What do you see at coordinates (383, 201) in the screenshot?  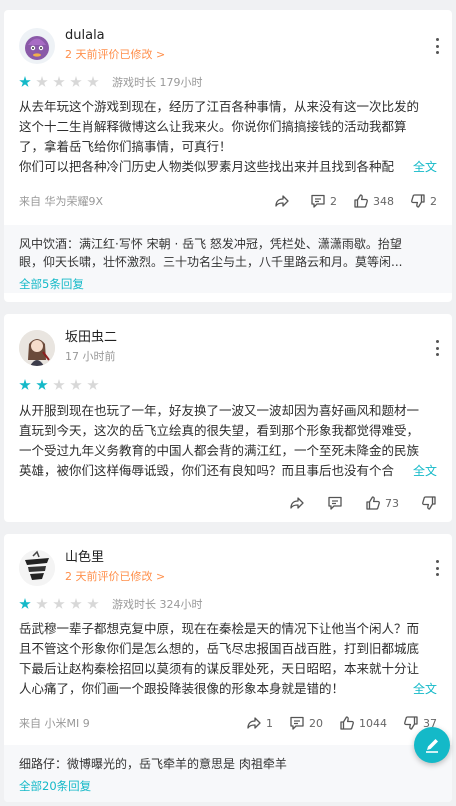 I see `like-count: 348` at bounding box center [383, 201].